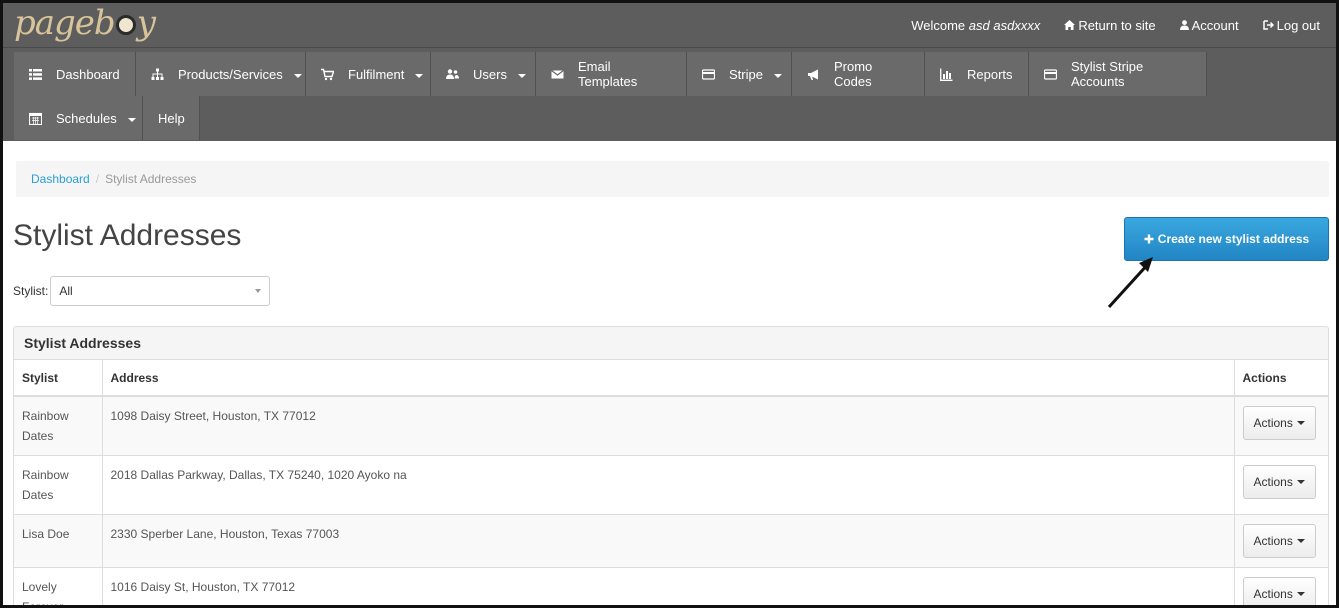 The image size is (1339, 608). Describe the element at coordinates (853, 74) in the screenshot. I see `nav-item-label: Promo Codes` at that location.